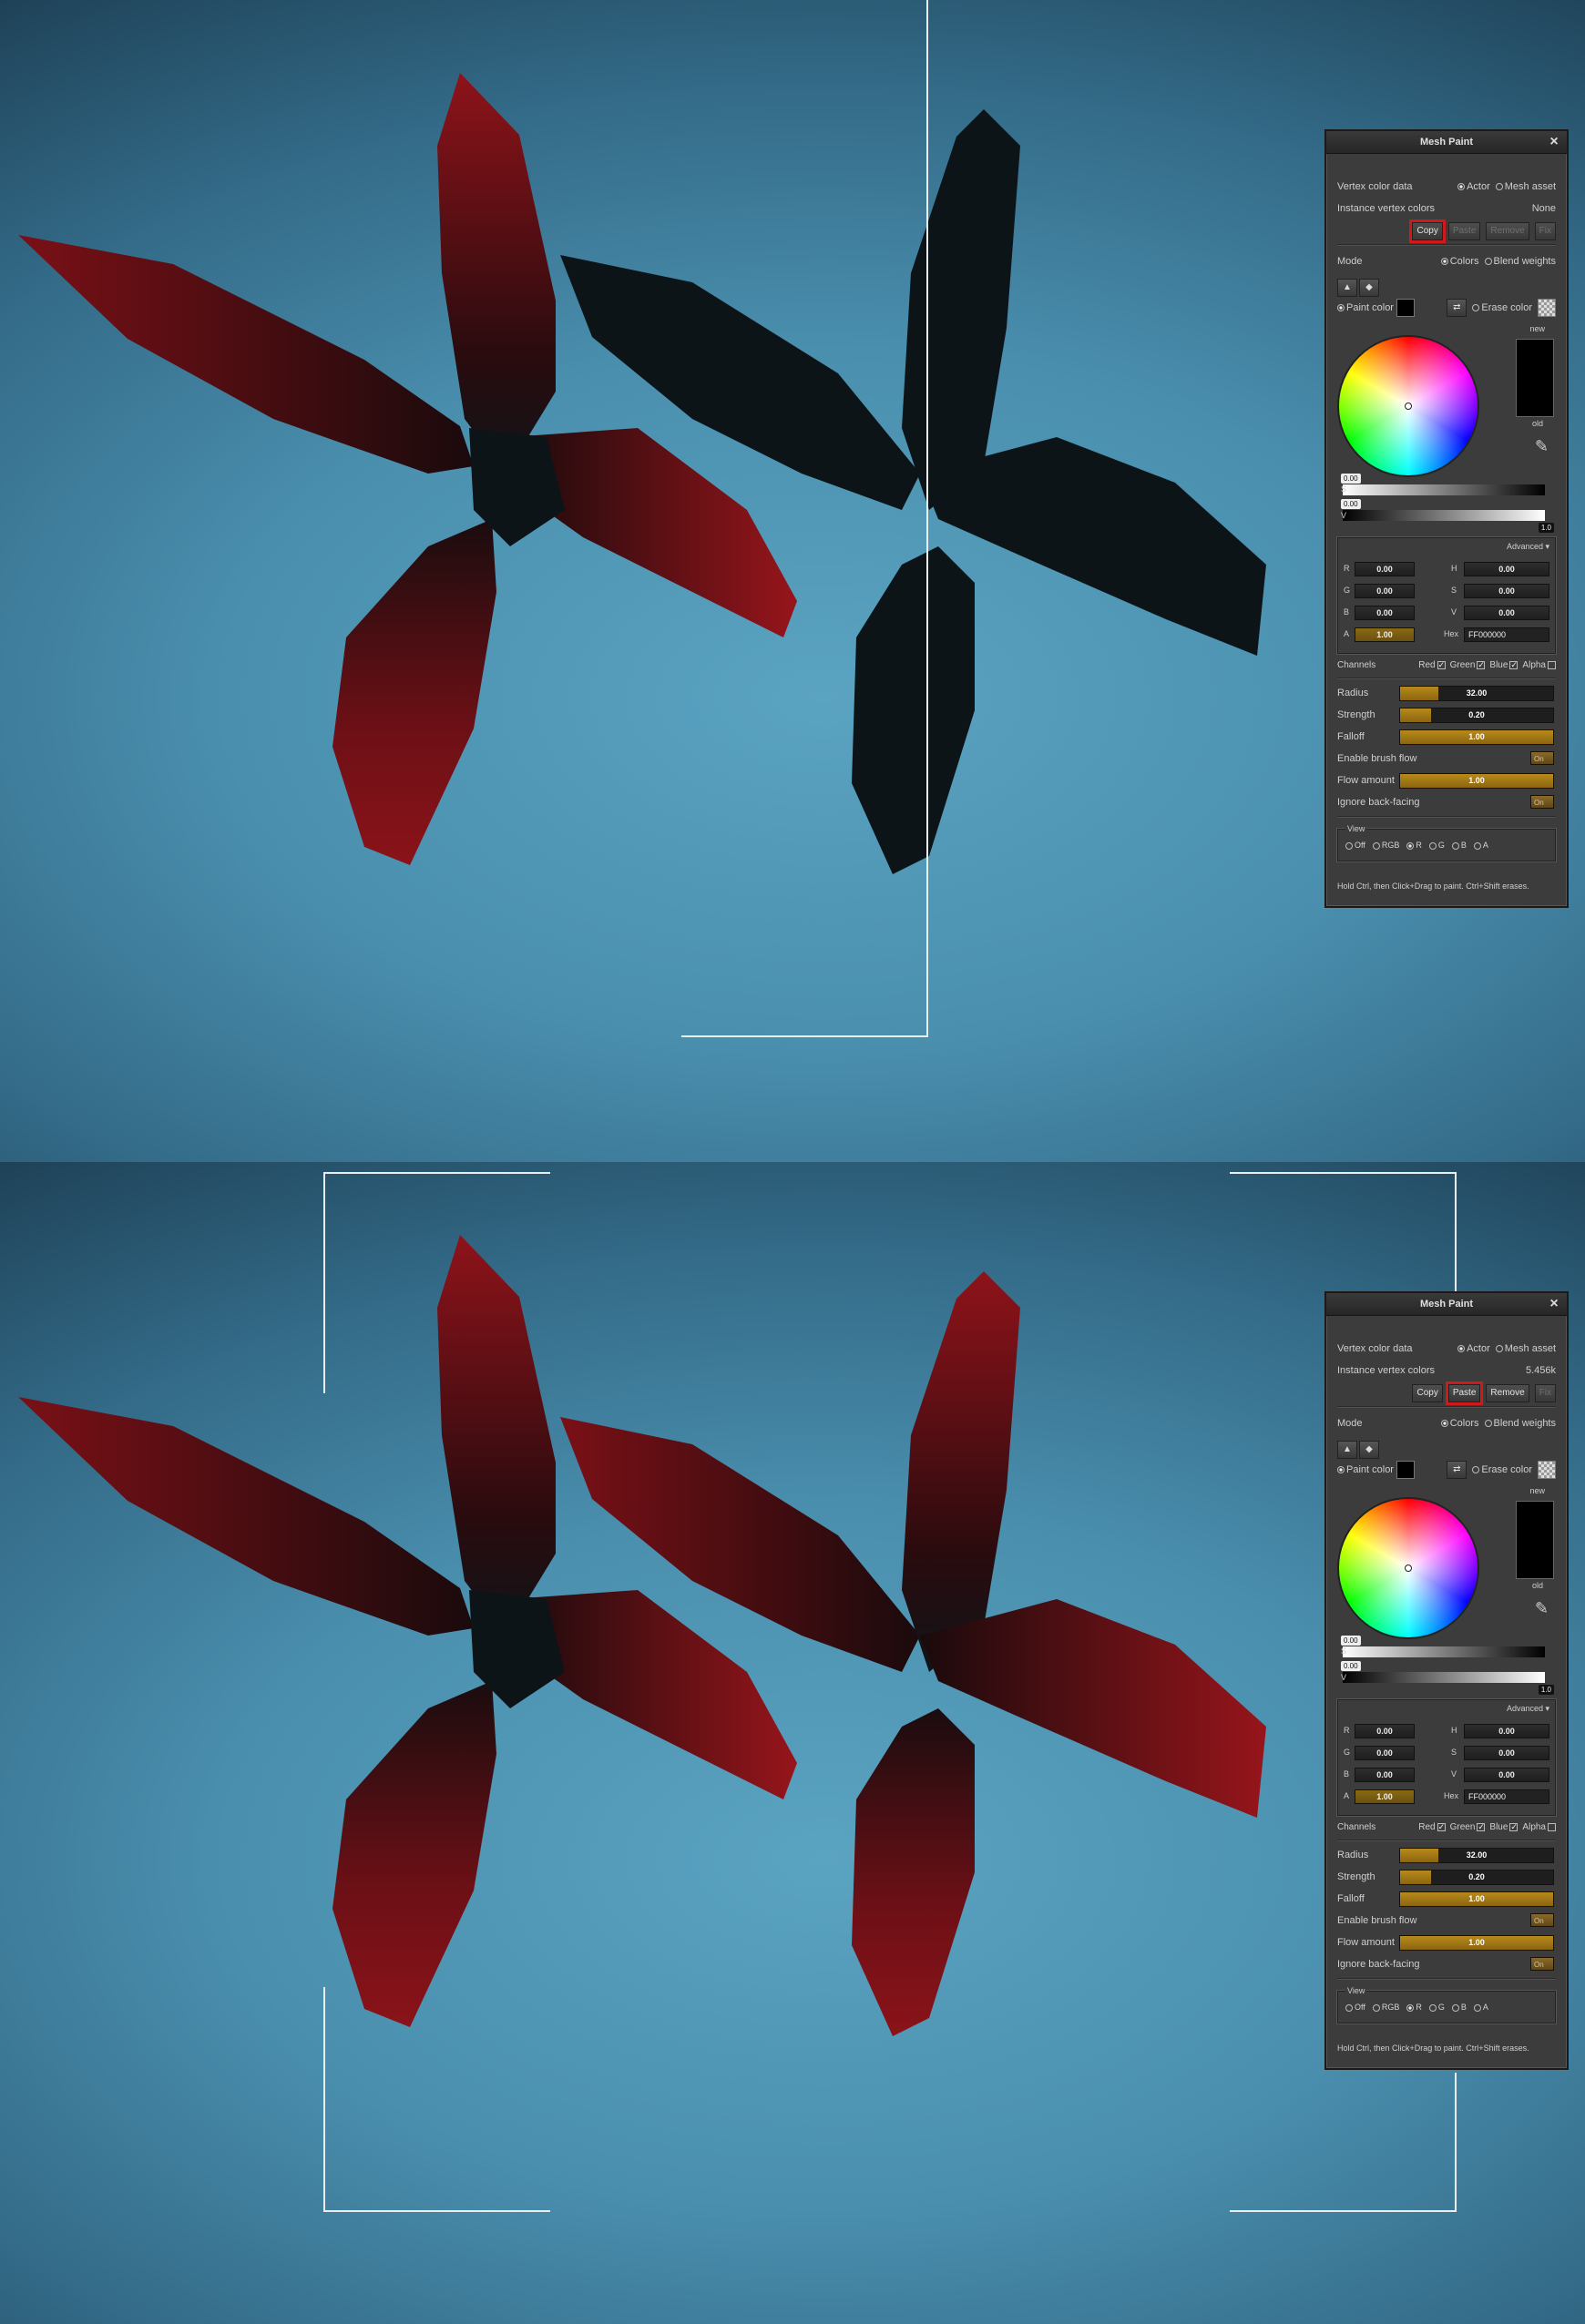  What do you see at coordinates (1356, 714) in the screenshot?
I see `label-strength: Strength` at bounding box center [1356, 714].